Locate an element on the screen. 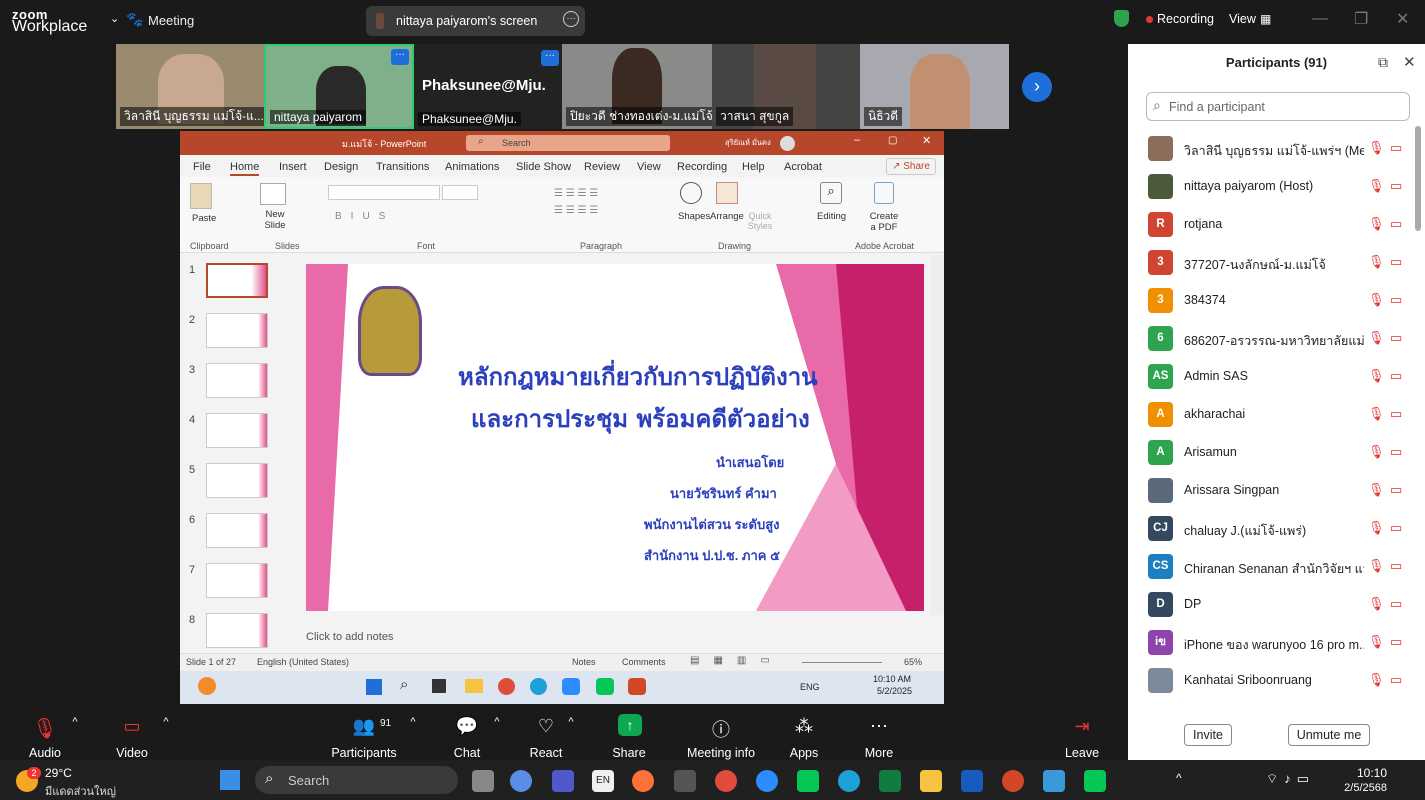 Image resolution: width=1425 pixels, height=800 pixels. video-tile-active: ··· nittaya paiyarom is located at coordinates (339, 86).